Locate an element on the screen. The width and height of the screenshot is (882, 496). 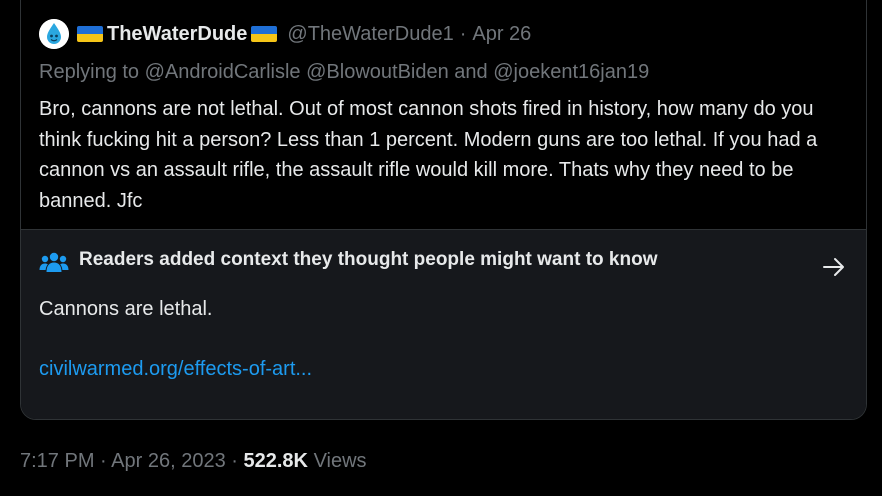
display-name: TheWaterDude is located at coordinates (177, 34).